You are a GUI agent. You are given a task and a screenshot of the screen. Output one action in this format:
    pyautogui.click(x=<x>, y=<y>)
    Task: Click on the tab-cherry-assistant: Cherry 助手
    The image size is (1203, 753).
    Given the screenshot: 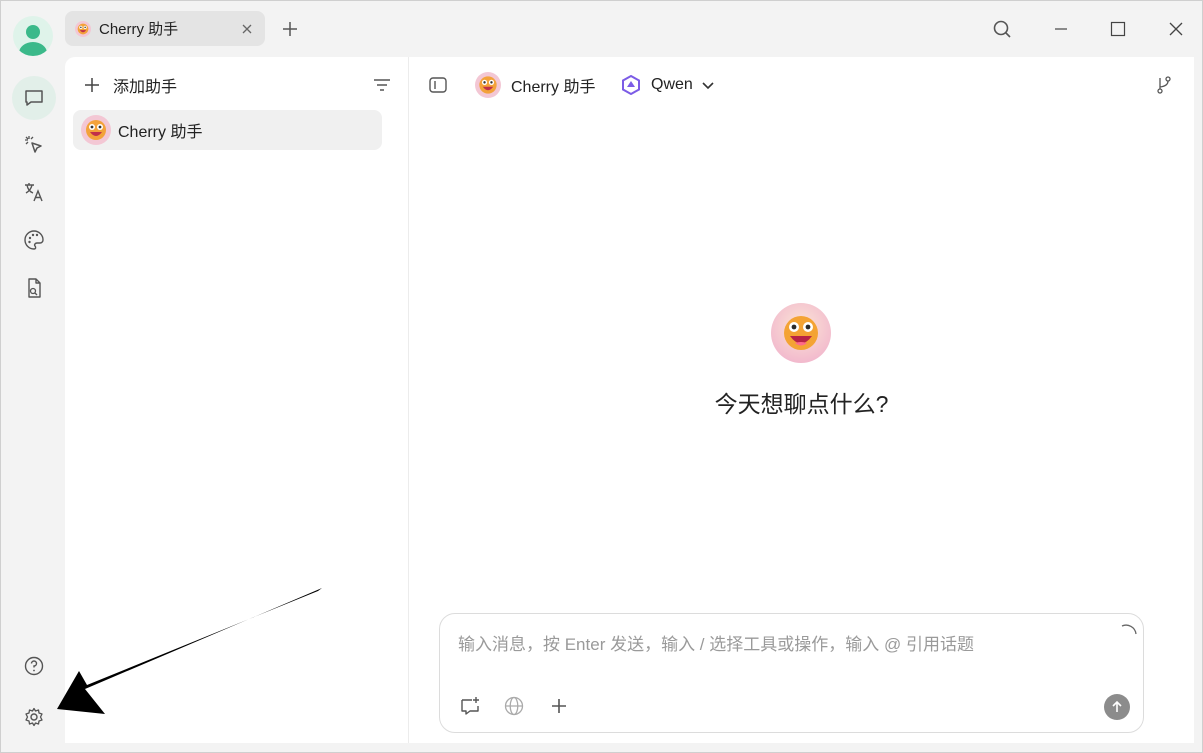 What is the action you would take?
    pyautogui.click(x=165, y=28)
    